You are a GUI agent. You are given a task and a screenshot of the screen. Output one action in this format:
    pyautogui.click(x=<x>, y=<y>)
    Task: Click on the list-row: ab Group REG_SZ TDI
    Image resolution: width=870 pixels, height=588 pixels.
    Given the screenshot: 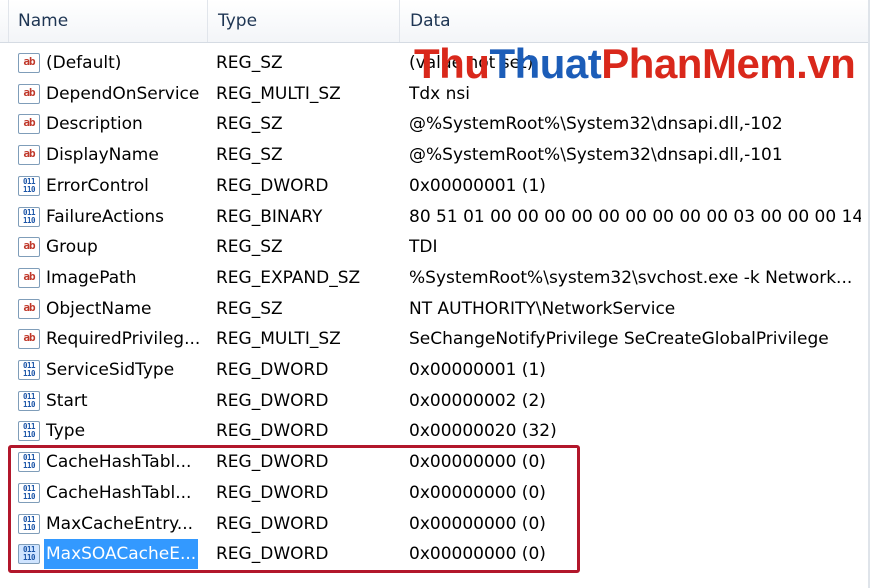 What is the action you would take?
    pyautogui.click(x=434, y=247)
    